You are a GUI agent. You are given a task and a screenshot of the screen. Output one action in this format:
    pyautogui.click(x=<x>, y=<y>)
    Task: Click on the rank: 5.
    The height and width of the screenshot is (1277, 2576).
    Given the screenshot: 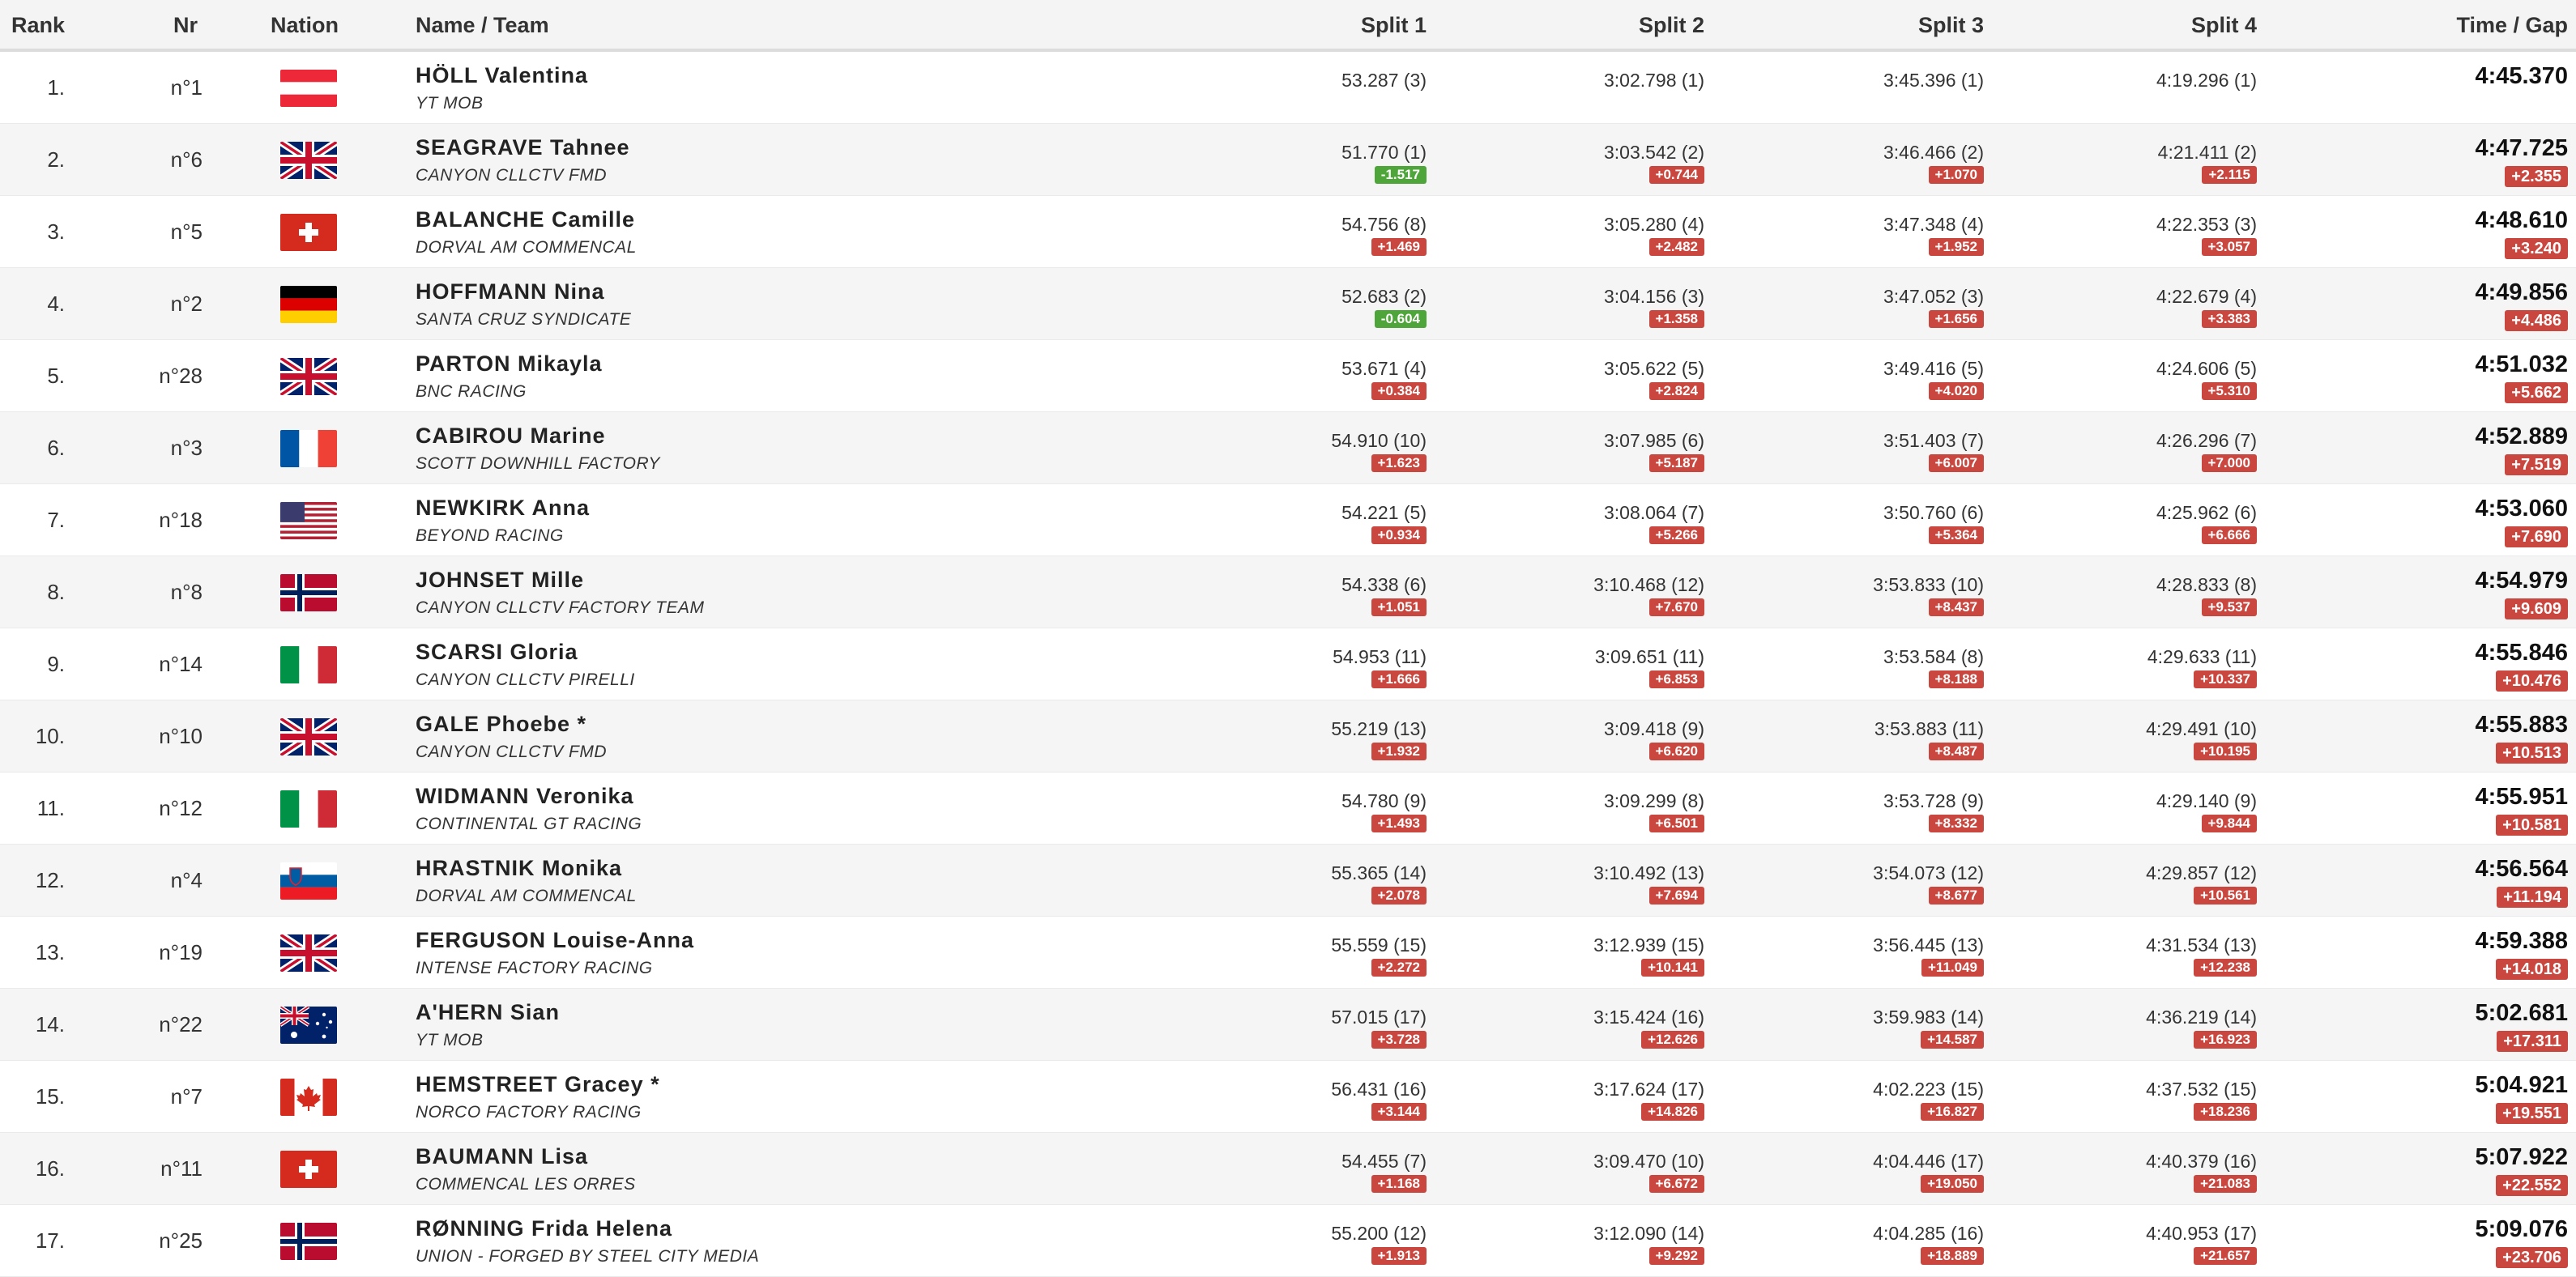 What is the action you would take?
    pyautogui.click(x=56, y=376)
    